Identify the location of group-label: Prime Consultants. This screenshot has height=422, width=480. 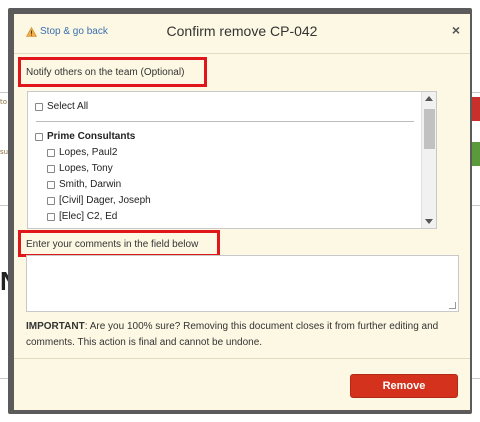
(91, 136).